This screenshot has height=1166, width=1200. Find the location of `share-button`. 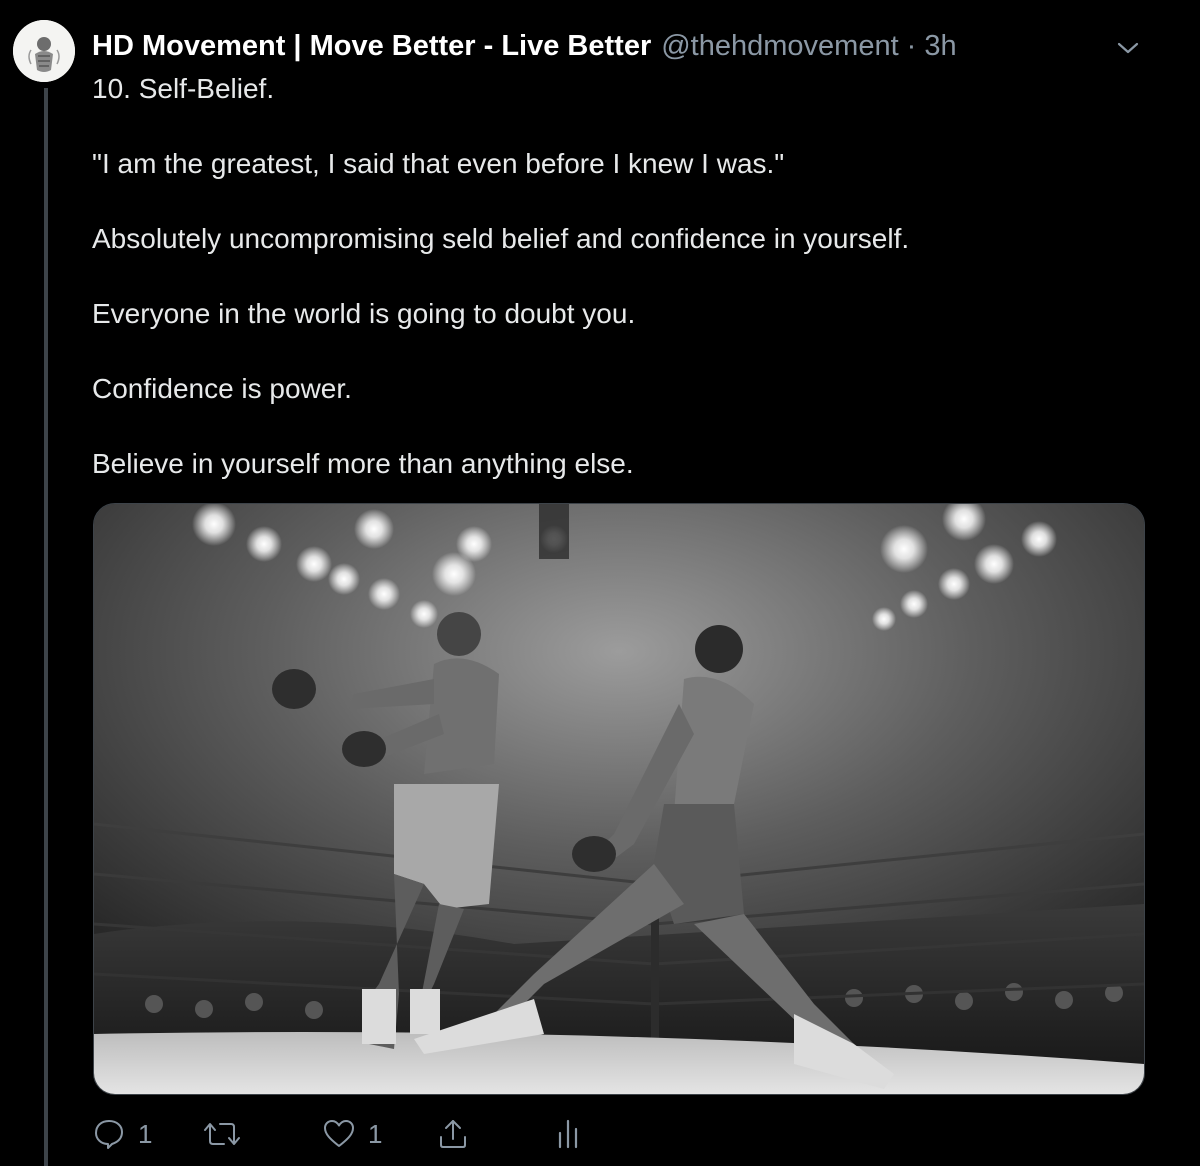

share-button is located at coordinates (453, 1134).